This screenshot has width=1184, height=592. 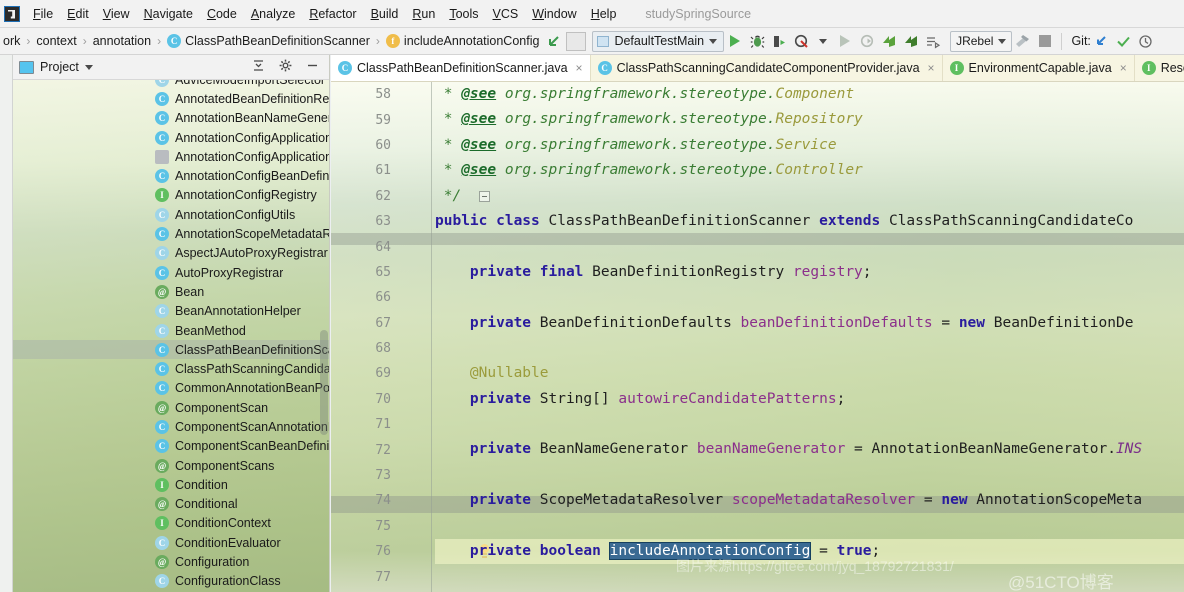 What do you see at coordinates (171, 446) in the screenshot?
I see `tree-item: C ComponentScanBeanDefinitio` at bounding box center [171, 446].